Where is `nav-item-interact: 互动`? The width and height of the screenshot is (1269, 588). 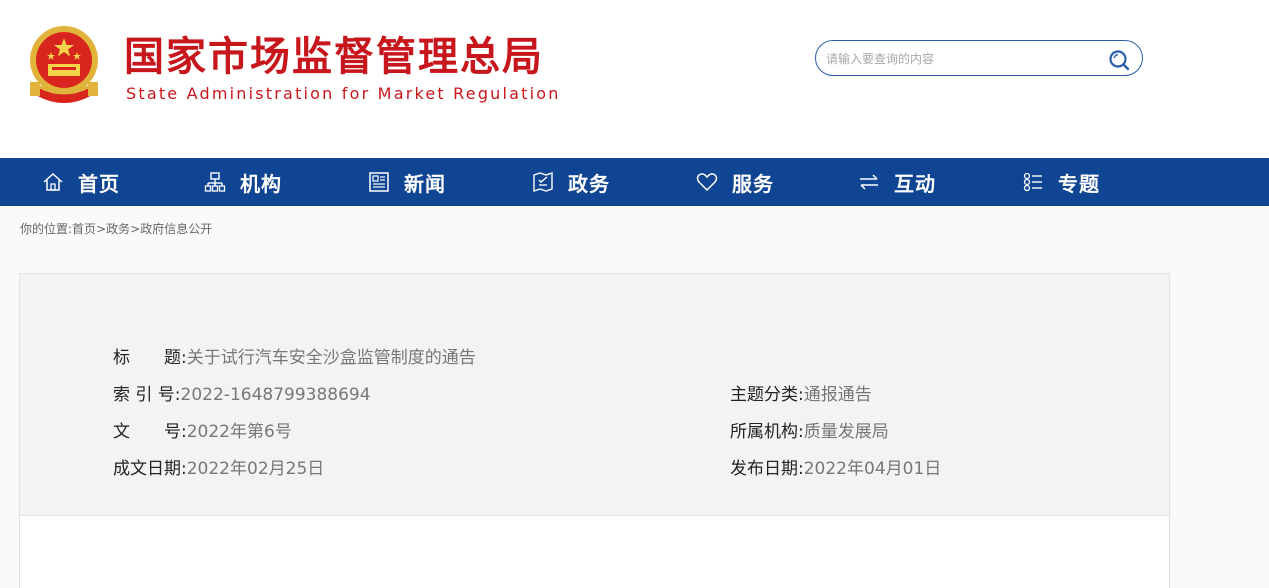 nav-item-interact: 互动 is located at coordinates (897, 182).